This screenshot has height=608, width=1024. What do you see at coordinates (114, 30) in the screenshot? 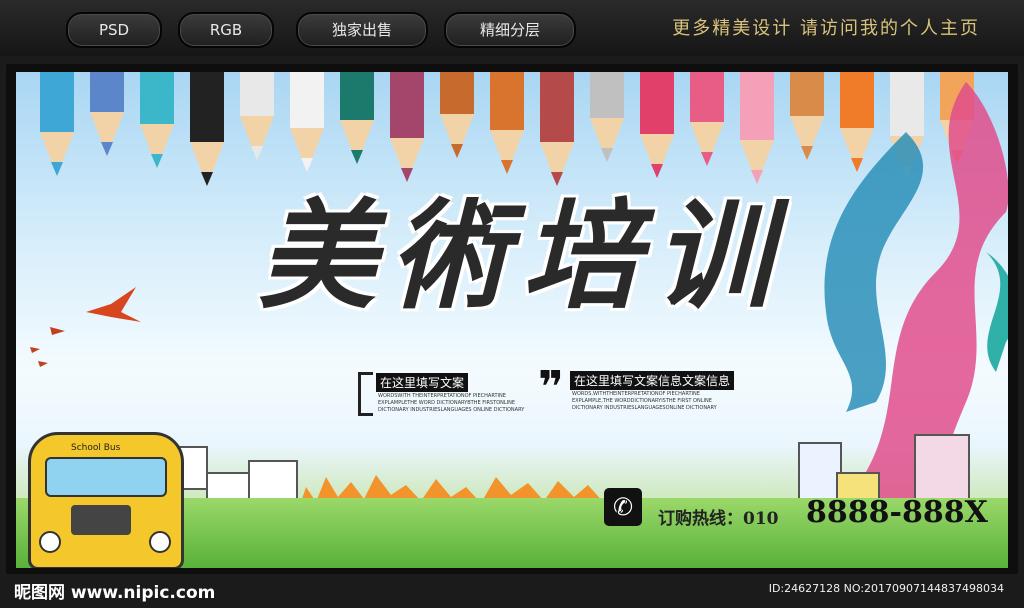
I see `psd-button: PSD` at bounding box center [114, 30].